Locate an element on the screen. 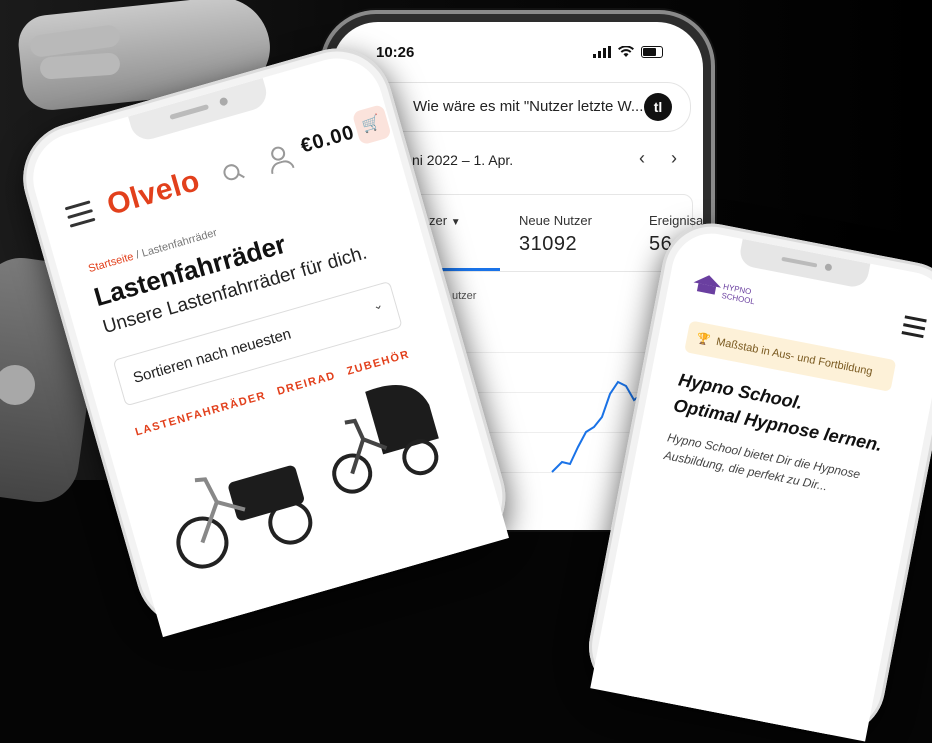 Image resolution: width=932 pixels, height=743 pixels. cart-icon: 🛒 is located at coordinates (371, 124).